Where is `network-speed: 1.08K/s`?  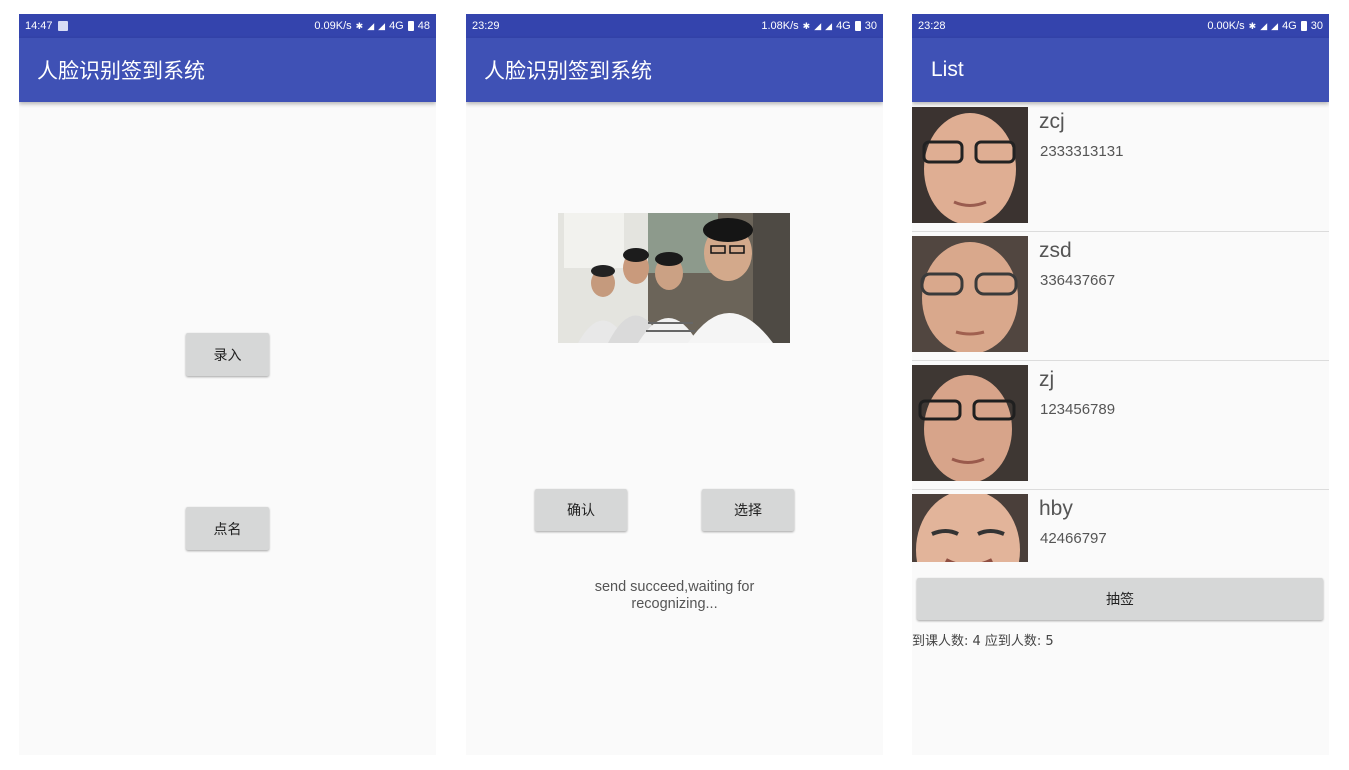 network-speed: 1.08K/s is located at coordinates (780, 26).